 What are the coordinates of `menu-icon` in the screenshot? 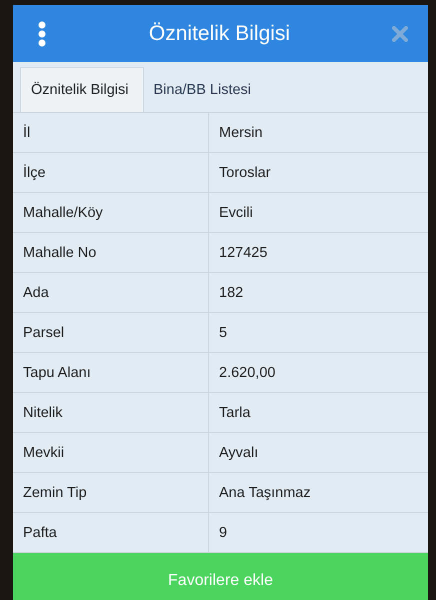 It's located at (42, 33).